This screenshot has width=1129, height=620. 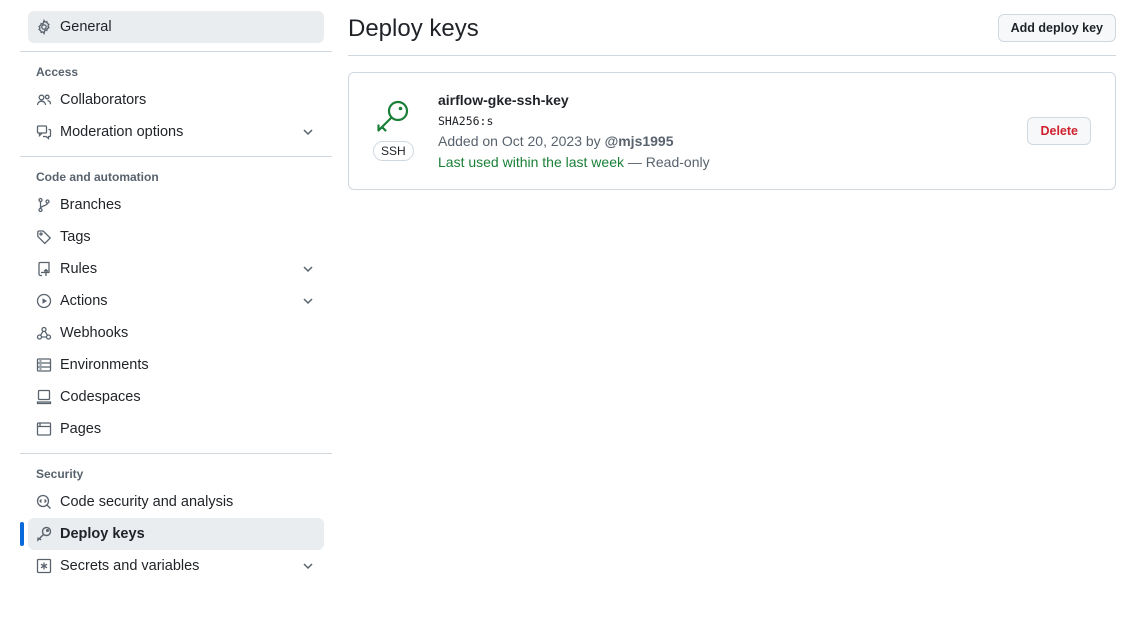 What do you see at coordinates (1059, 131) in the screenshot?
I see `delete-key-button: Delete` at bounding box center [1059, 131].